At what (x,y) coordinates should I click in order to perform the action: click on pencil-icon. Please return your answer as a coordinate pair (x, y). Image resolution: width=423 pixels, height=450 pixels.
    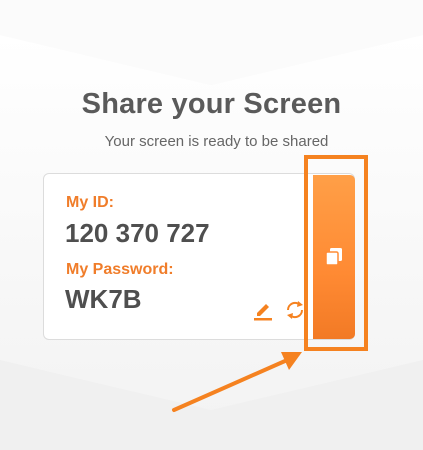
    Looking at the image, I should click on (263, 310).